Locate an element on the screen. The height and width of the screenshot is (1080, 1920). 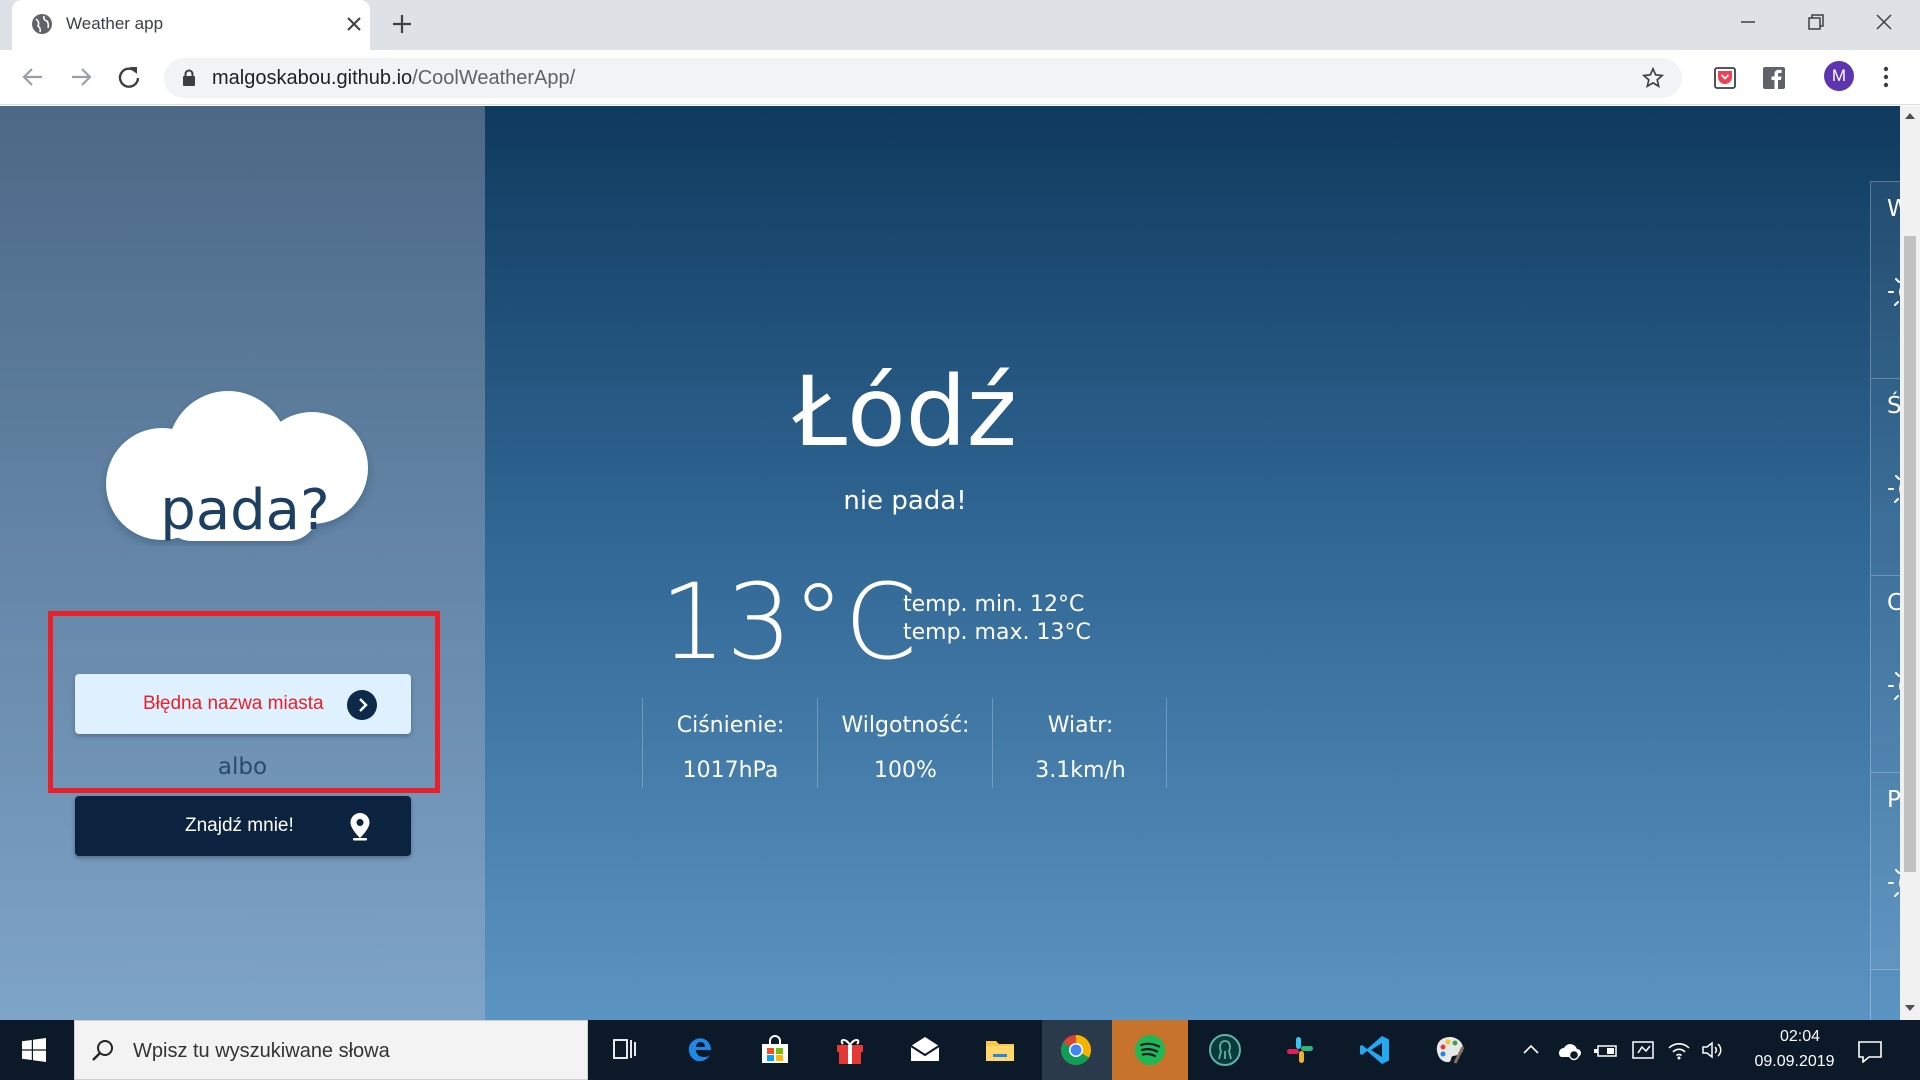
task-view-icon is located at coordinates (625, 1050).